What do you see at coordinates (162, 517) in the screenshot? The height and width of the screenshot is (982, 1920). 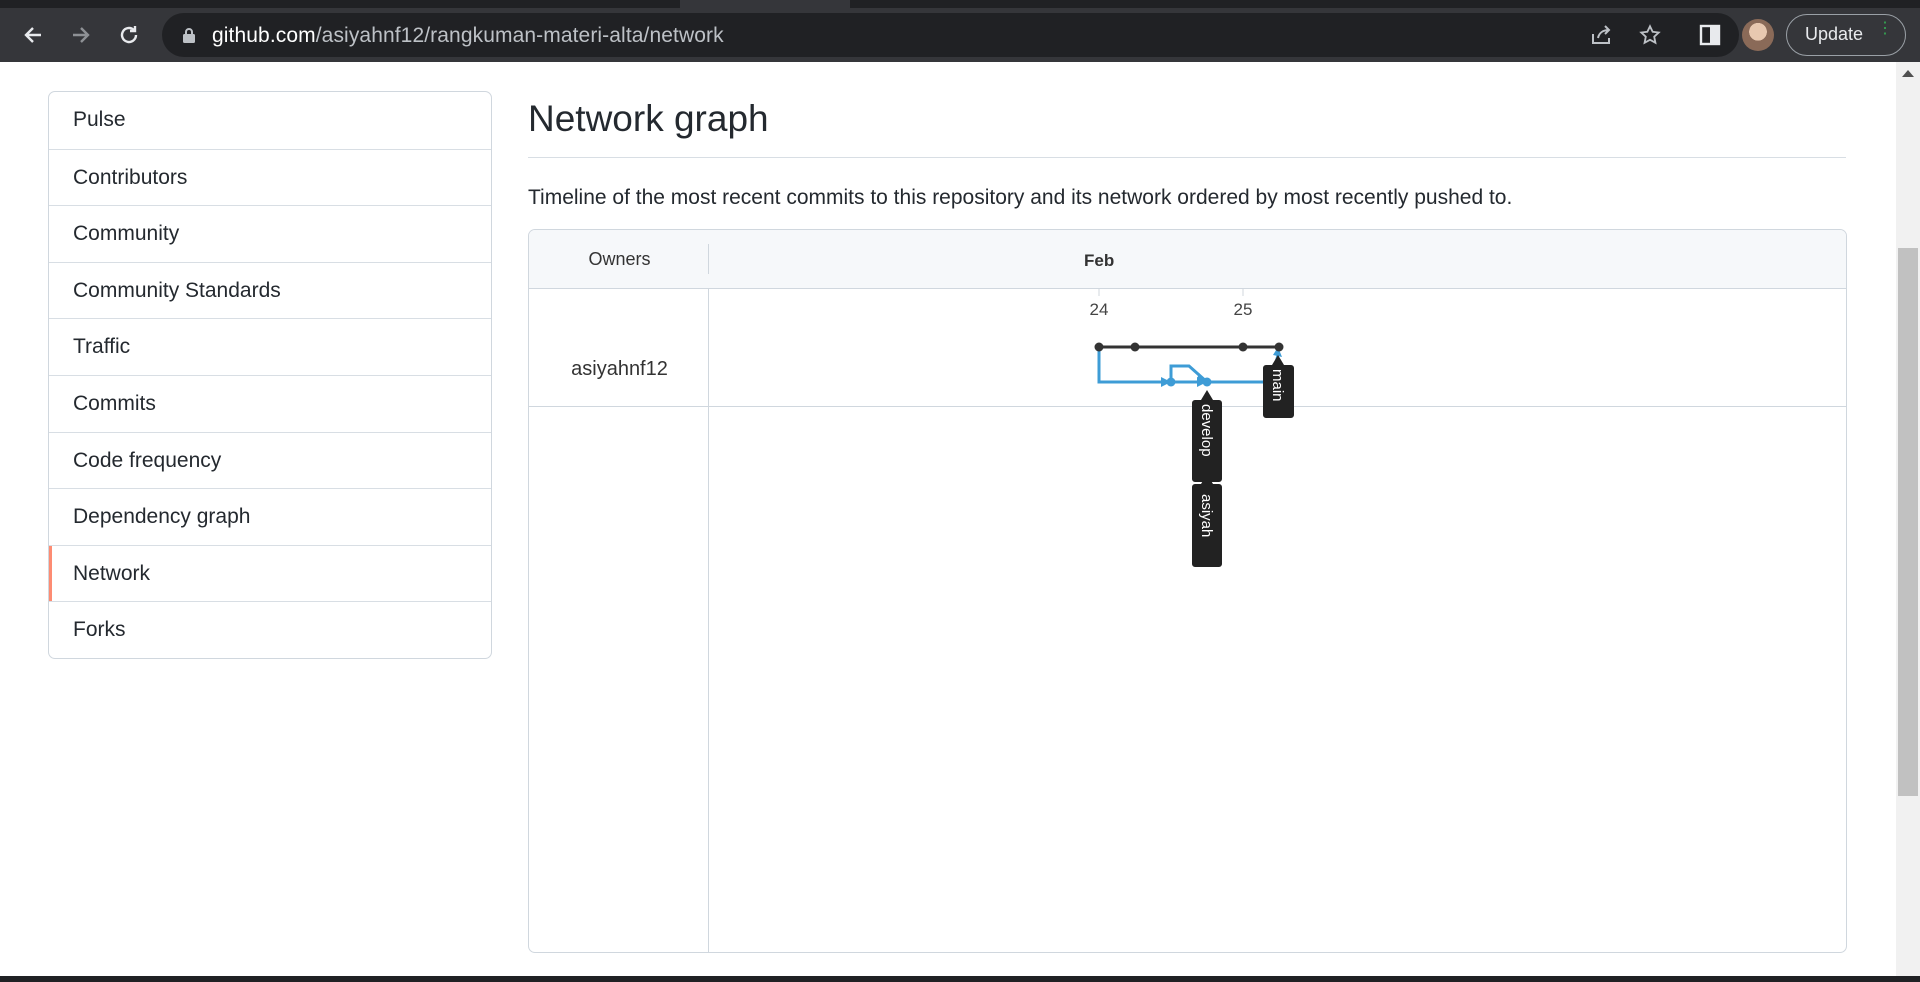 I see `sidebar-item-label: Dependency graph` at bounding box center [162, 517].